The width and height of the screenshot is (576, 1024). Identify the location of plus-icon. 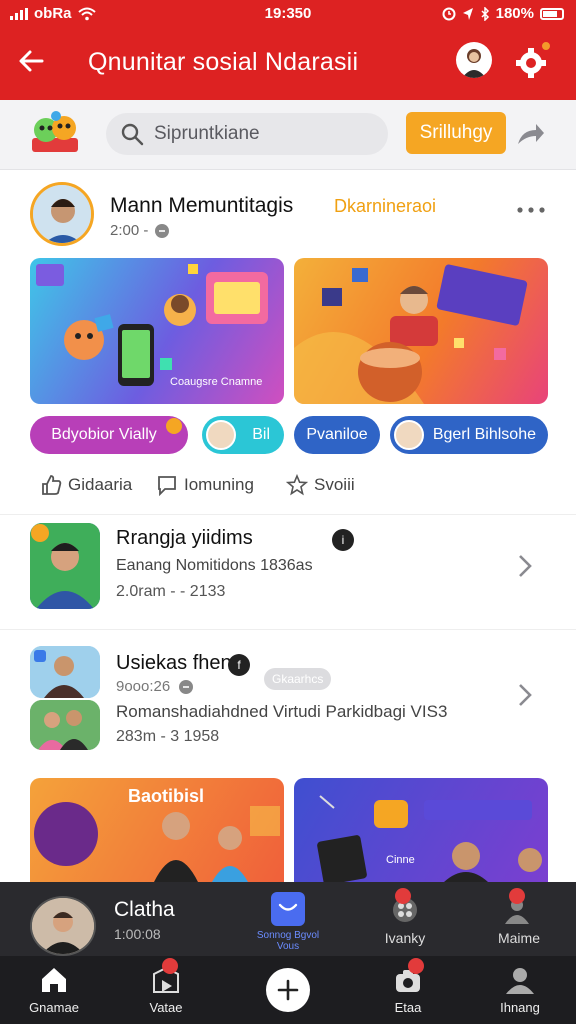
(288, 990).